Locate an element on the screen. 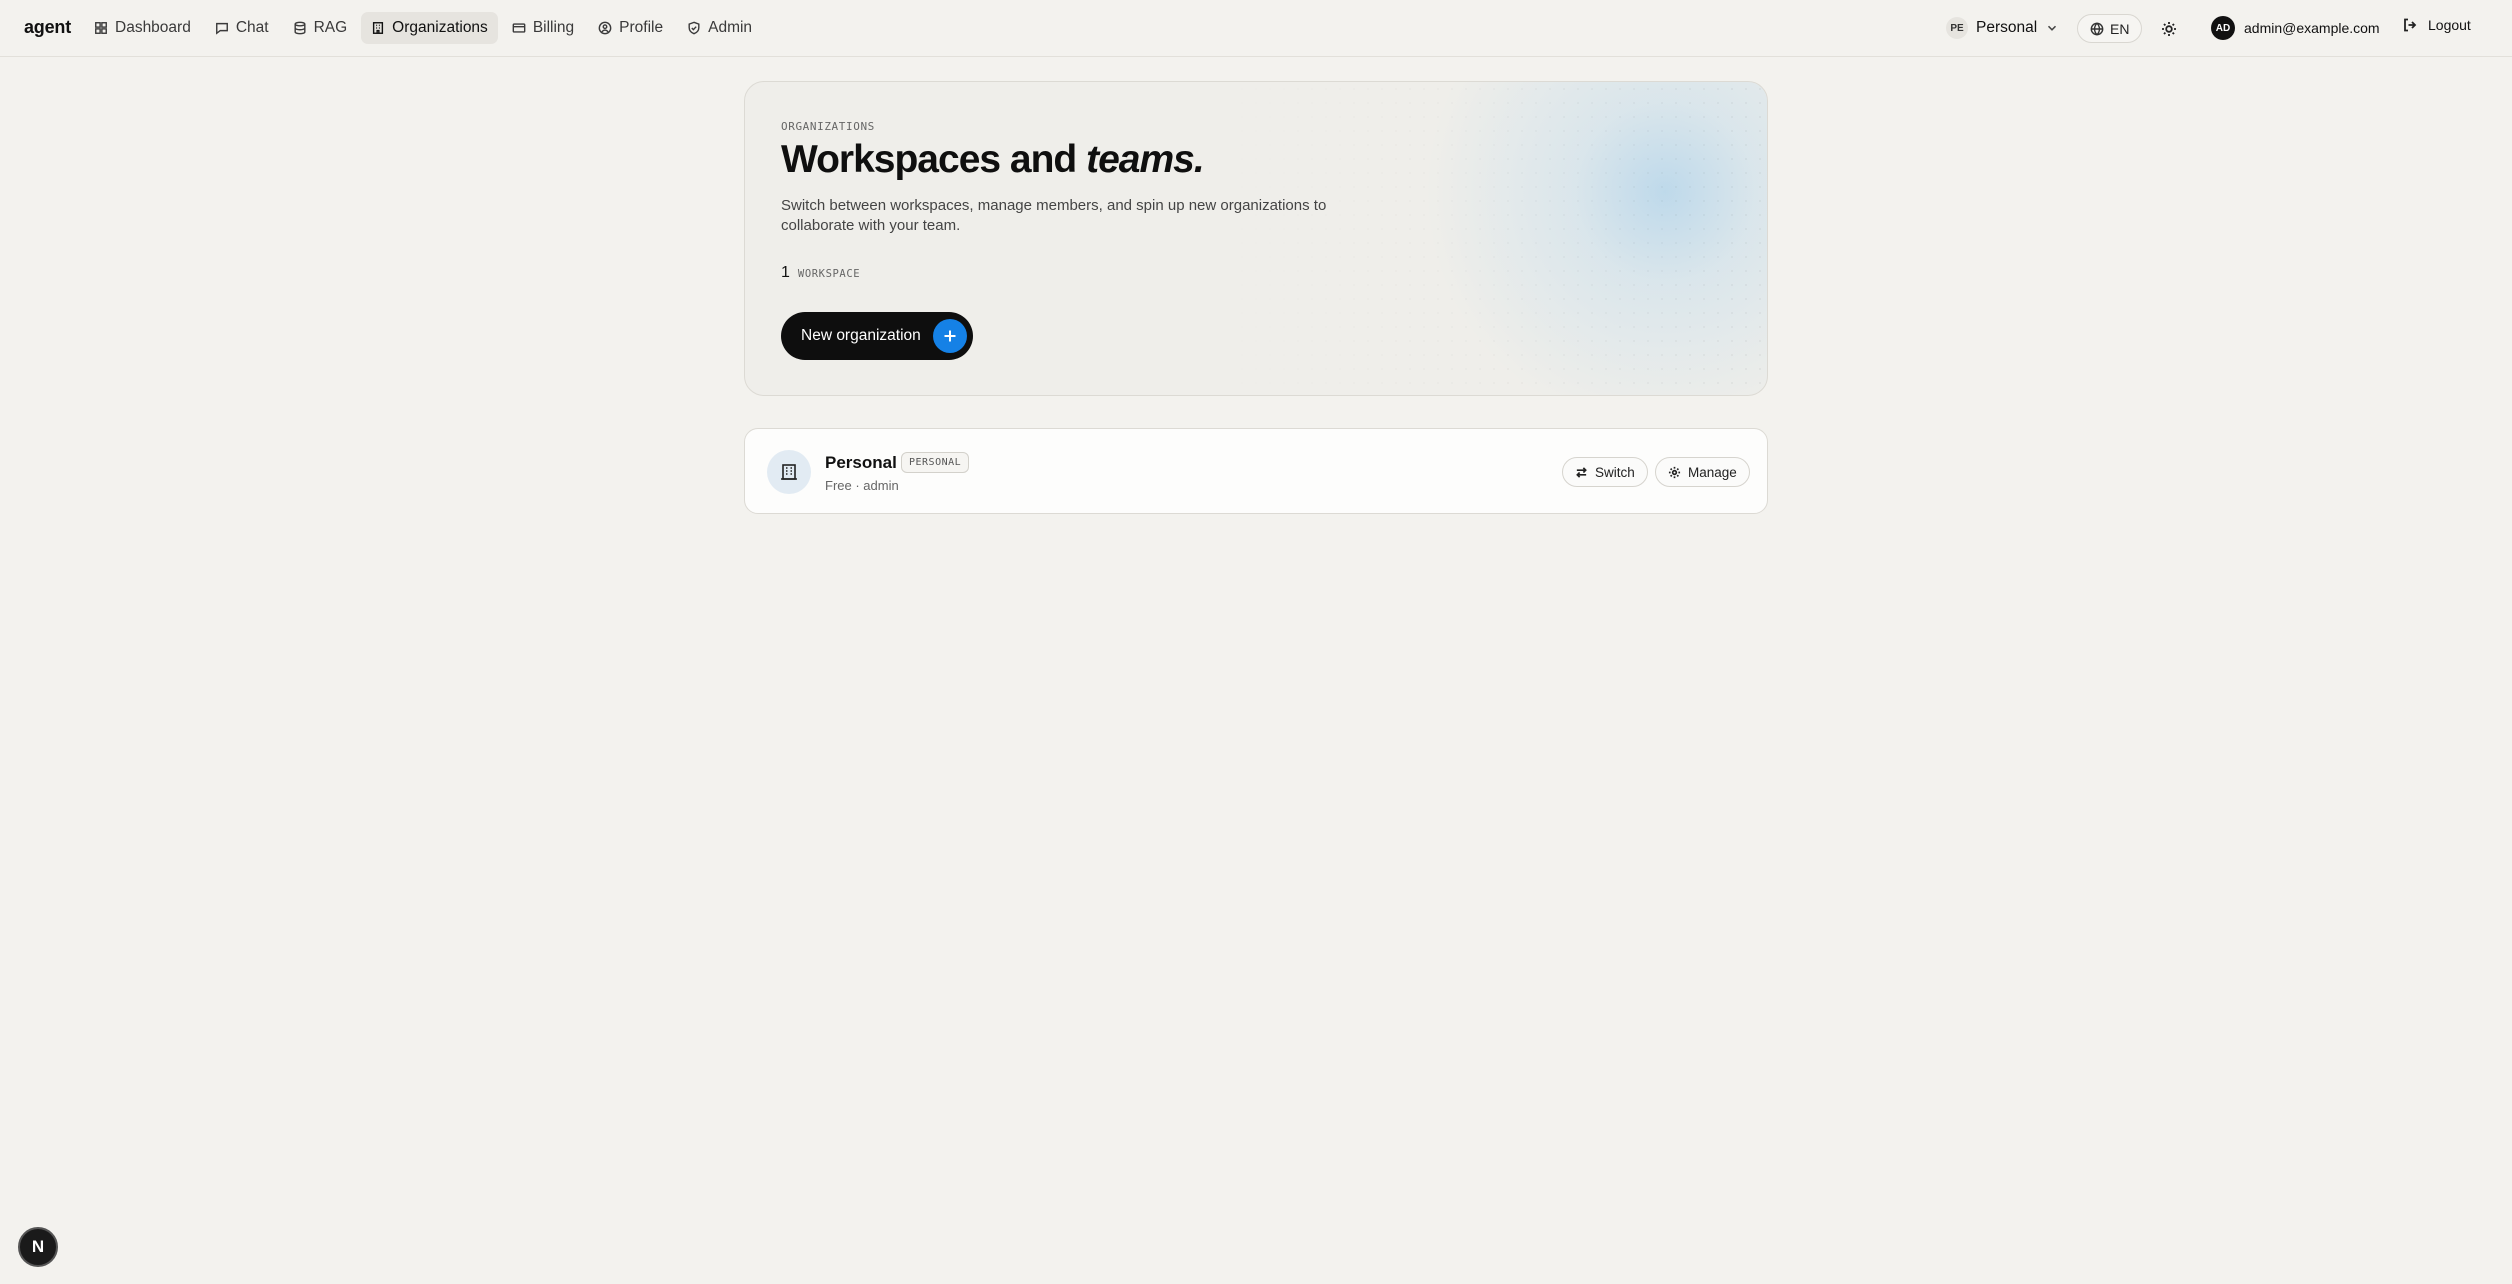 This screenshot has height=1284, width=2512. manage-workspace-button: Manage is located at coordinates (1702, 472).